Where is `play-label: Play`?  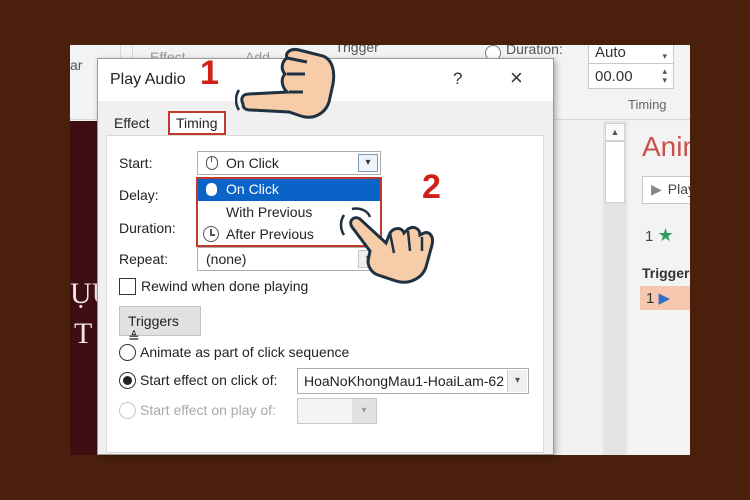 play-label: Play is located at coordinates (678, 189).